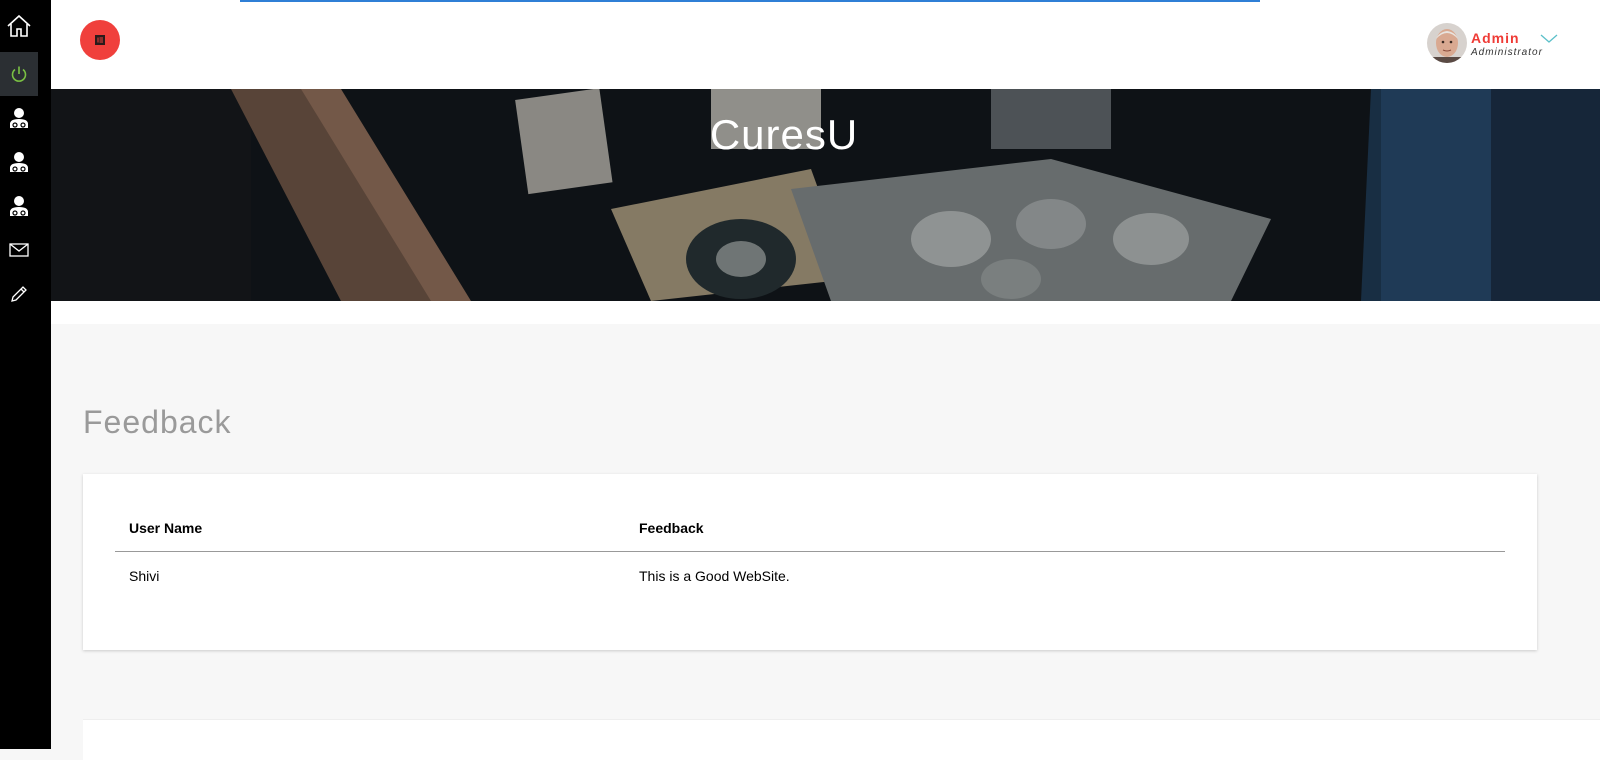 The image size is (1600, 760). What do you see at coordinates (157, 422) in the screenshot?
I see `page-title: Feedback` at bounding box center [157, 422].